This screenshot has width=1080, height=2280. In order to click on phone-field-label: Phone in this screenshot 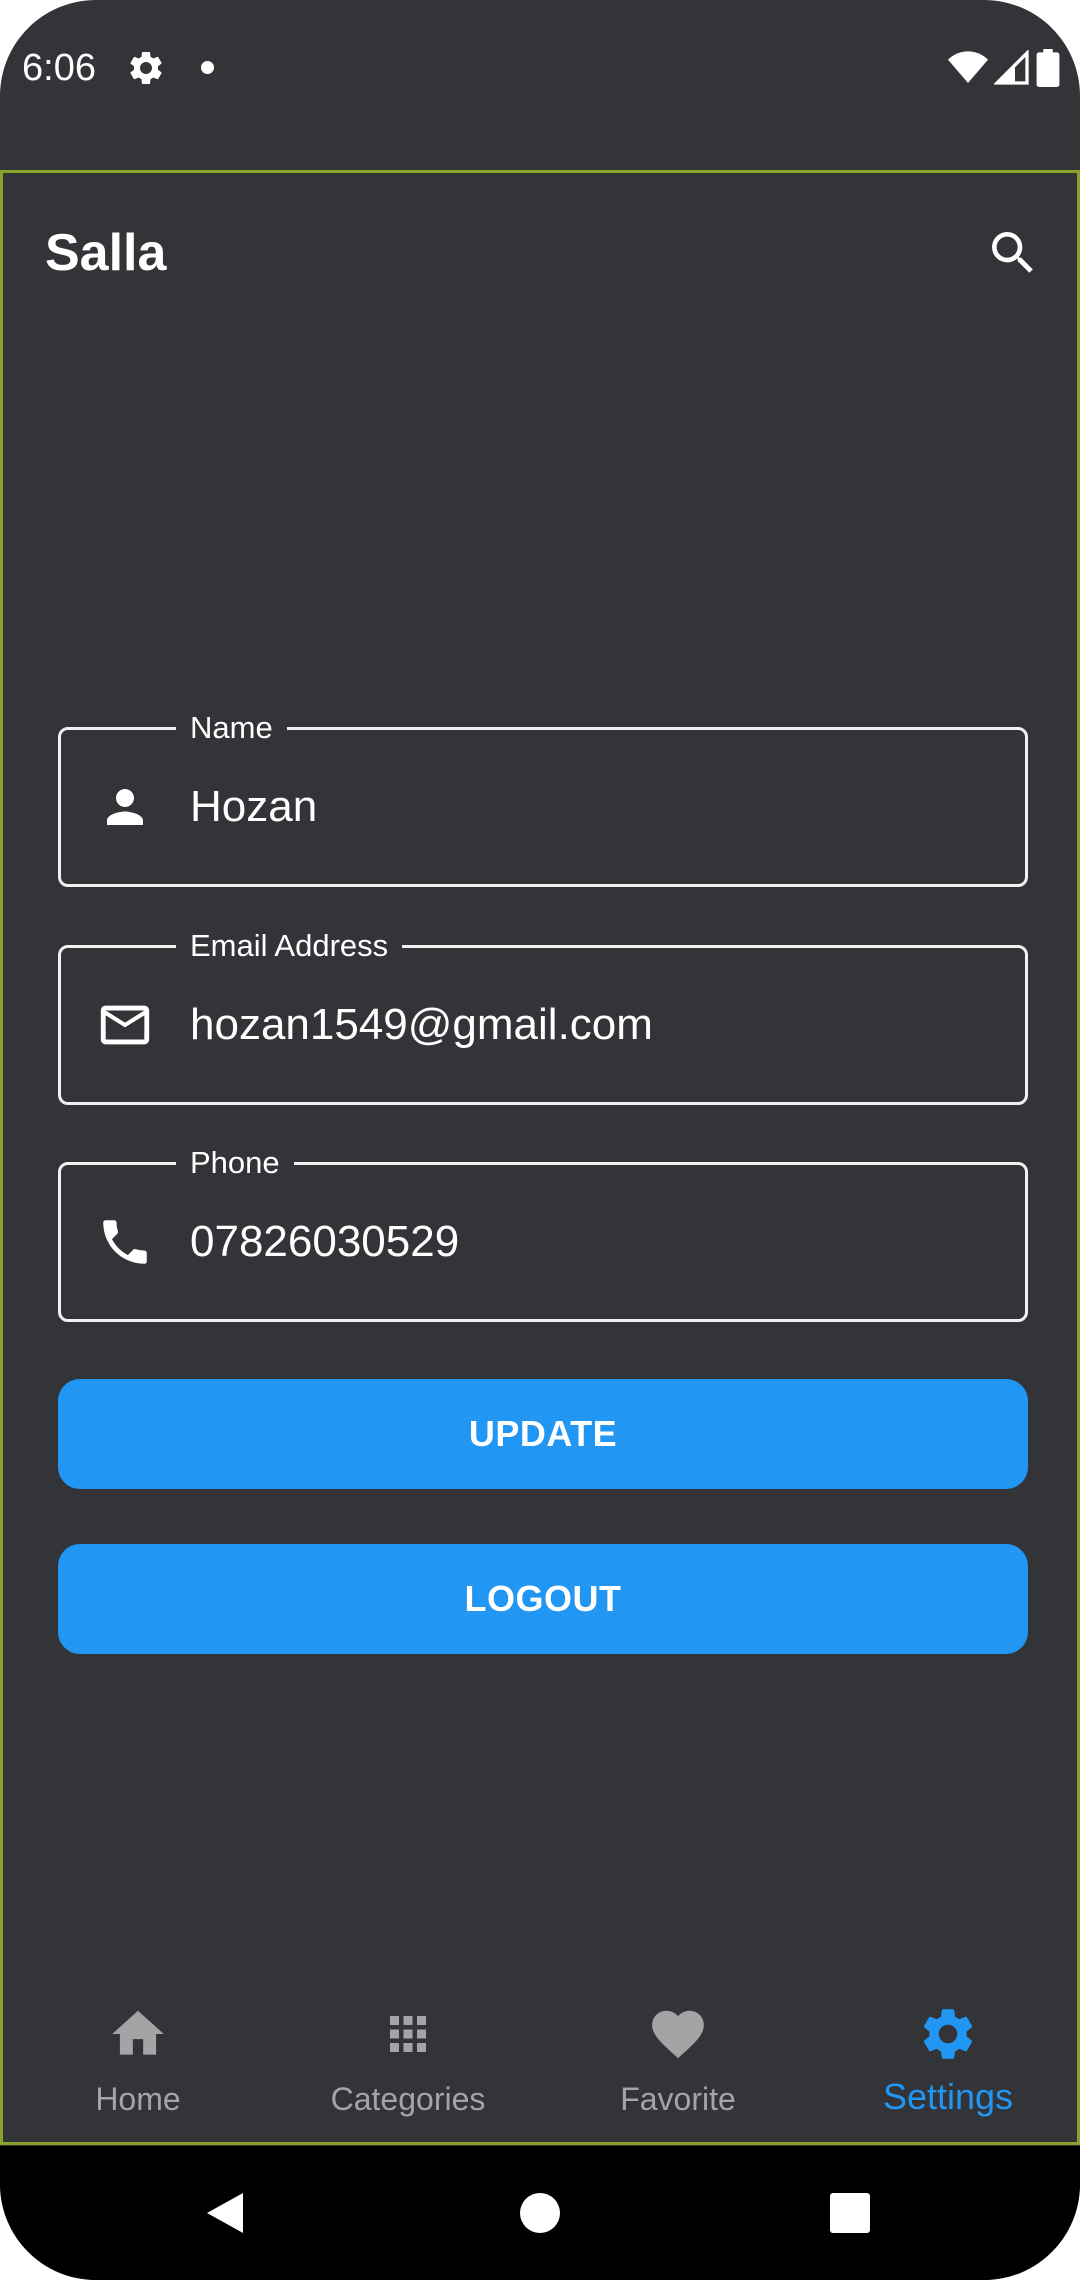, I will do `click(235, 1163)`.